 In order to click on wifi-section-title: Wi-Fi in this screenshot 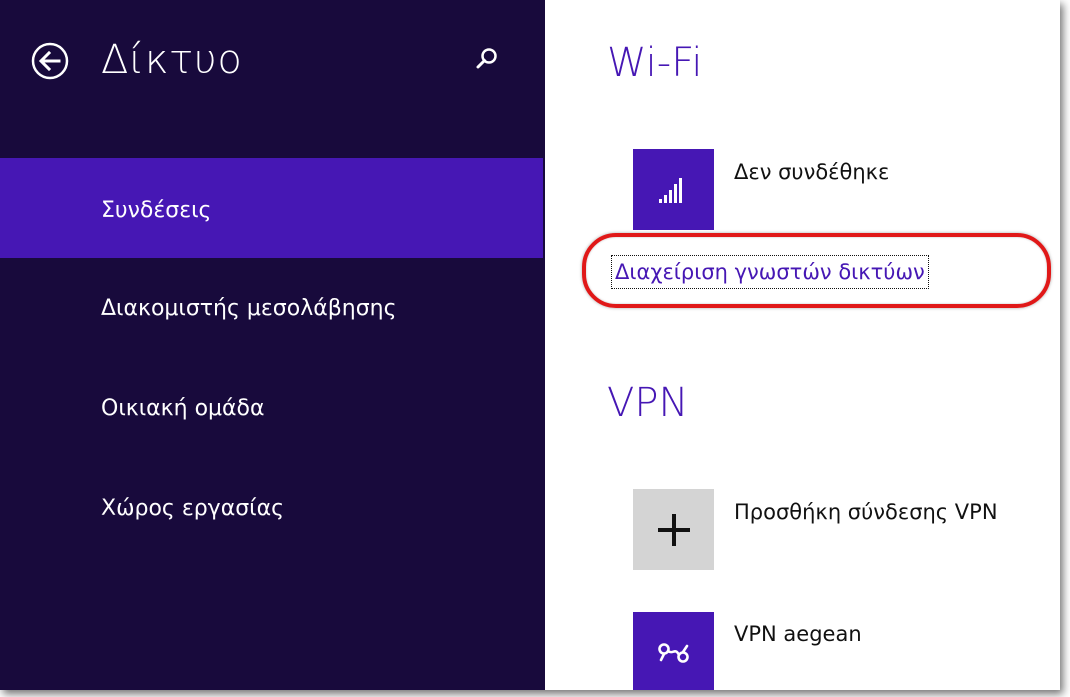, I will do `click(655, 63)`.